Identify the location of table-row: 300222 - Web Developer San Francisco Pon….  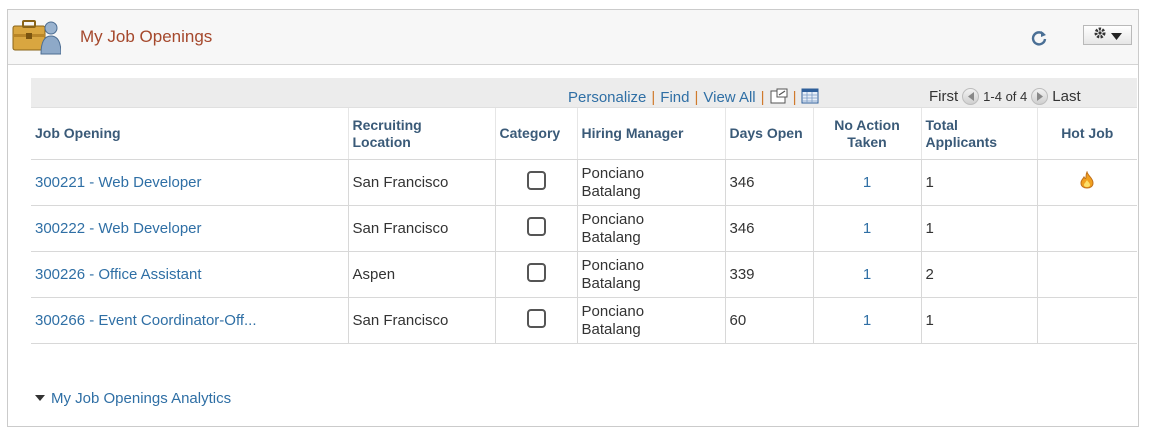
(584, 228).